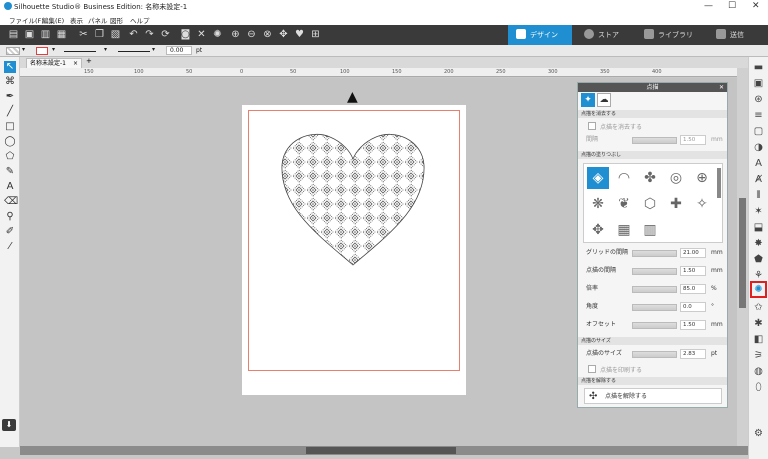 This screenshot has height=459, width=768. Describe the element at coordinates (693, 271) in the screenshot. I see `dot-spacing-input: 1.50` at that location.